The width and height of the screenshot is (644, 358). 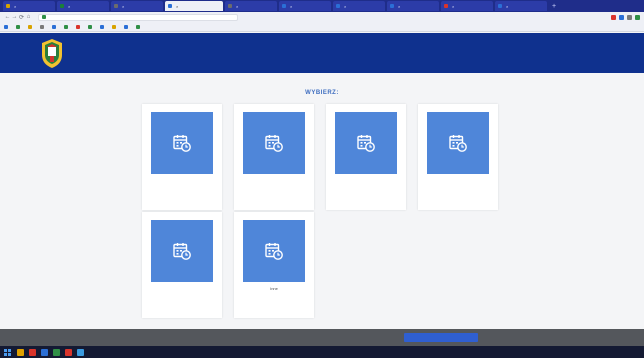 I want to click on page-heading: WYBIERZ:, so click(x=322, y=93).